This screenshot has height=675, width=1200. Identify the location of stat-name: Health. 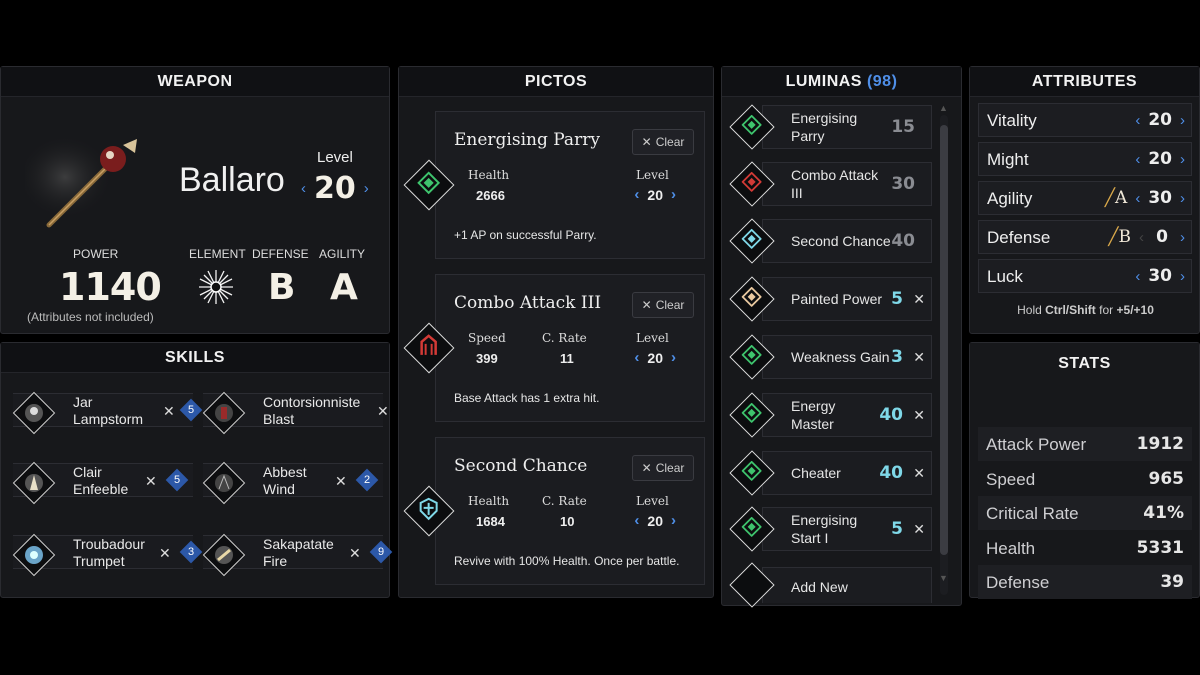
(1011, 548).